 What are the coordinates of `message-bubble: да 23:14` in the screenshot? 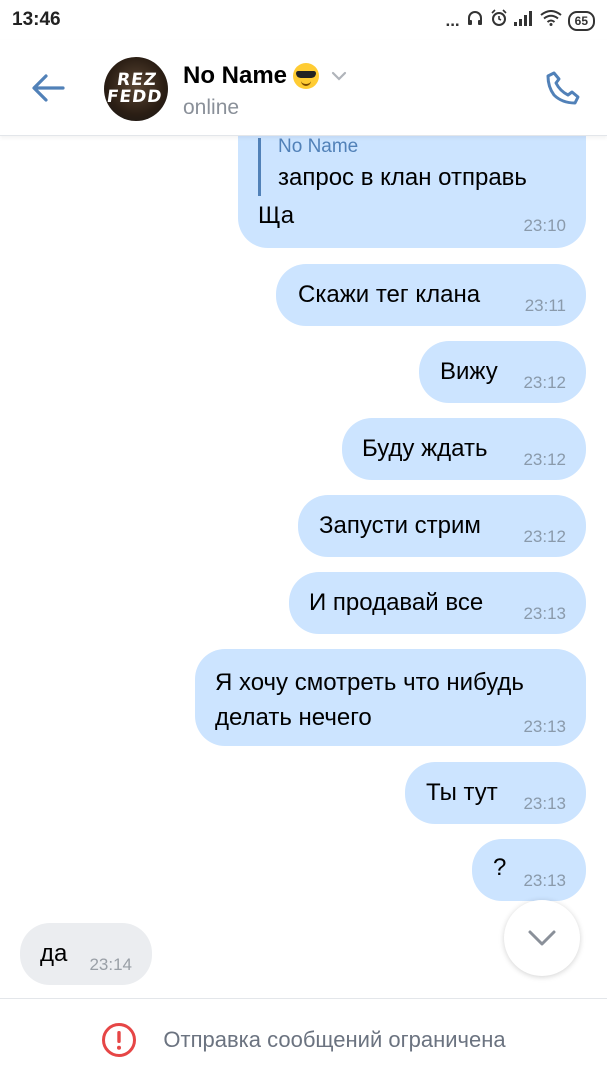 It's located at (86, 954).